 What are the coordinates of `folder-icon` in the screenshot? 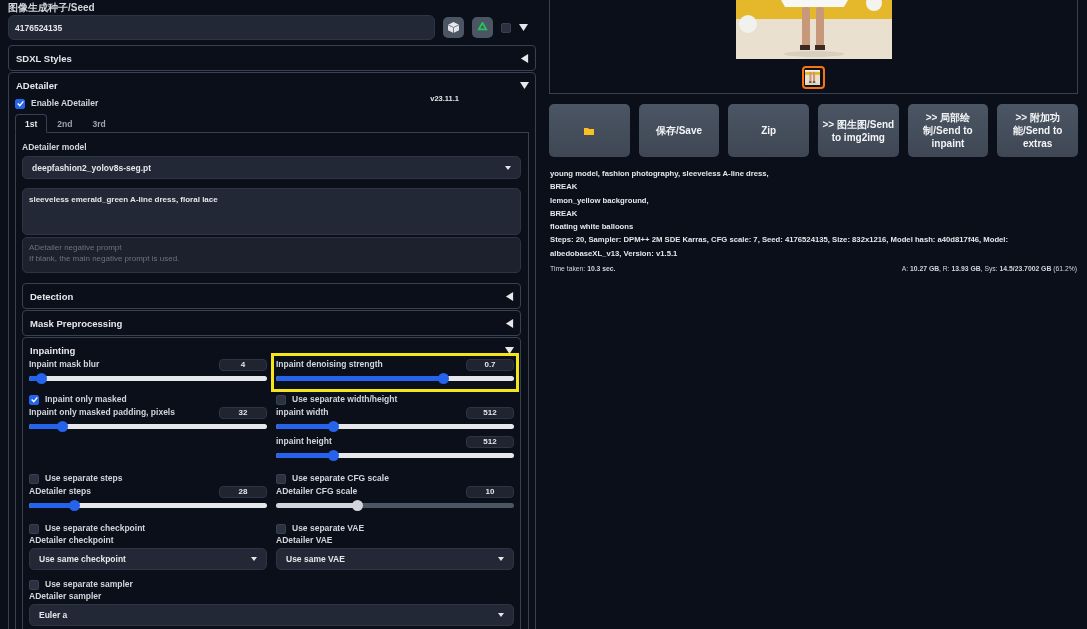 It's located at (589, 130).